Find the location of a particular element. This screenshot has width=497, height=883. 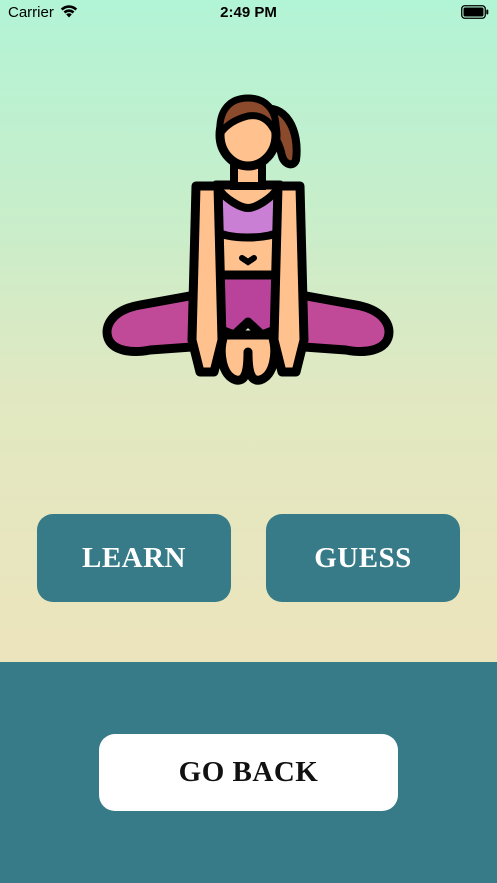

go-back-button: GO BACK is located at coordinates (248, 772).